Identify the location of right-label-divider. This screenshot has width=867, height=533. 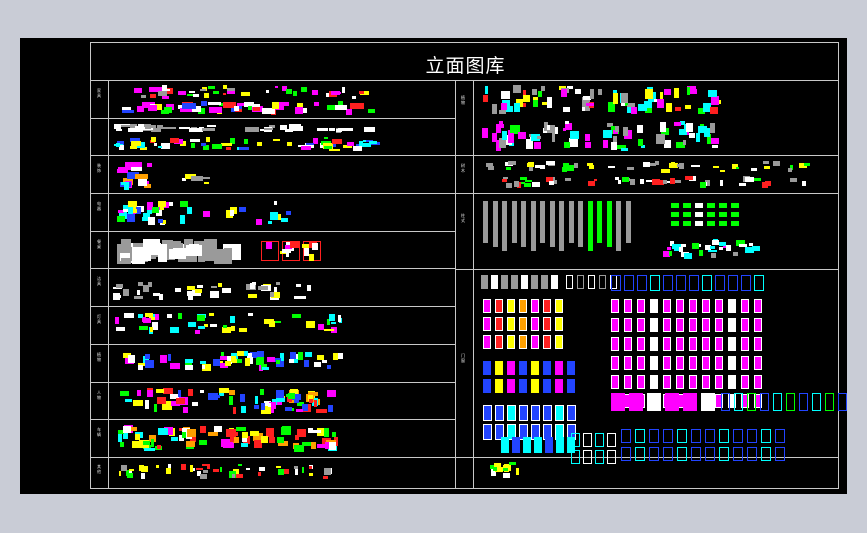
(473, 284).